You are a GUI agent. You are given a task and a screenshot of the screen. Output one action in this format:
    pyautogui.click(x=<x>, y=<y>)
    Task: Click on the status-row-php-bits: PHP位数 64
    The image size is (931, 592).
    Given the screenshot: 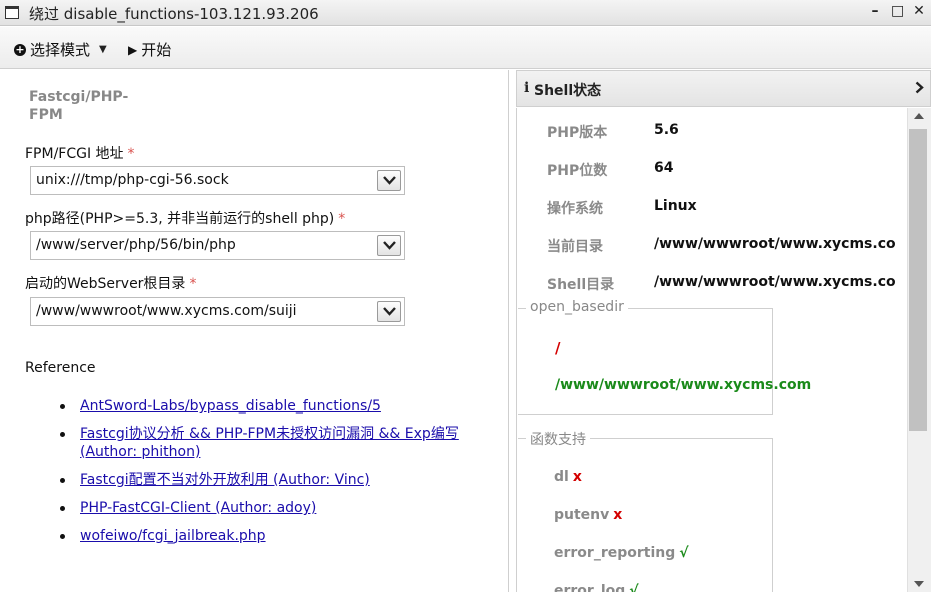 What is the action you would take?
    pyautogui.click(x=610, y=169)
    